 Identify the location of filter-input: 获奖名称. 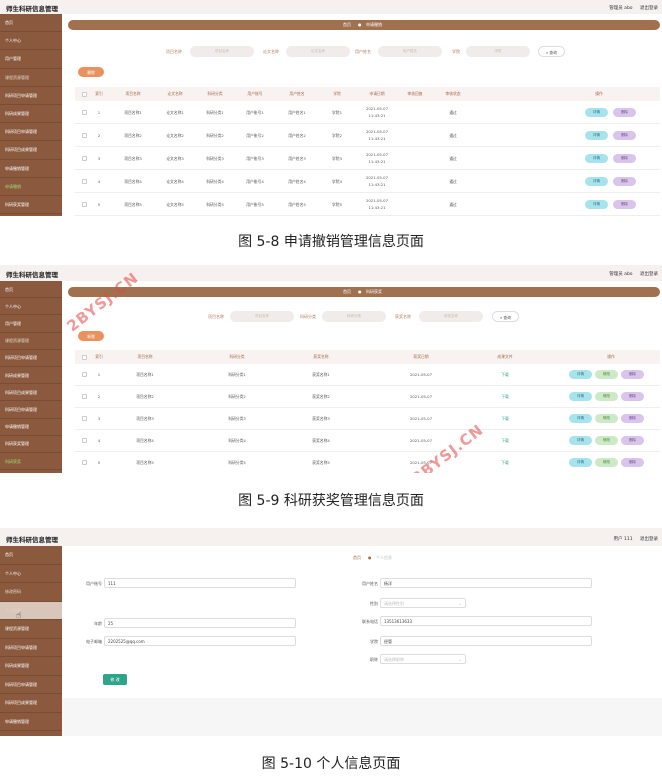
(451, 316).